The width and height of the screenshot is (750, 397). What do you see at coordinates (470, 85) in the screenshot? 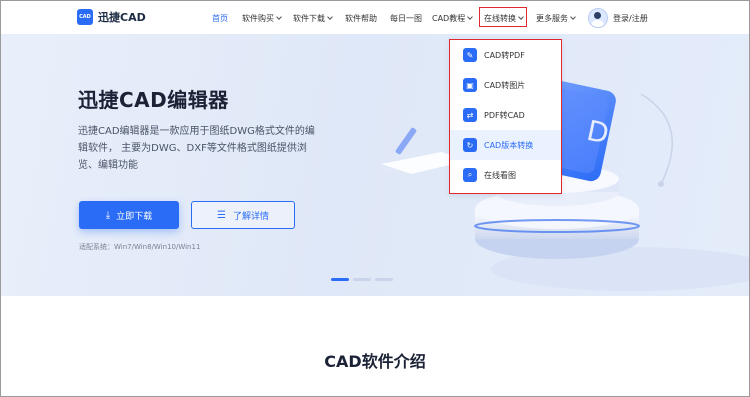
I see `image-convert-icon: ▣` at bounding box center [470, 85].